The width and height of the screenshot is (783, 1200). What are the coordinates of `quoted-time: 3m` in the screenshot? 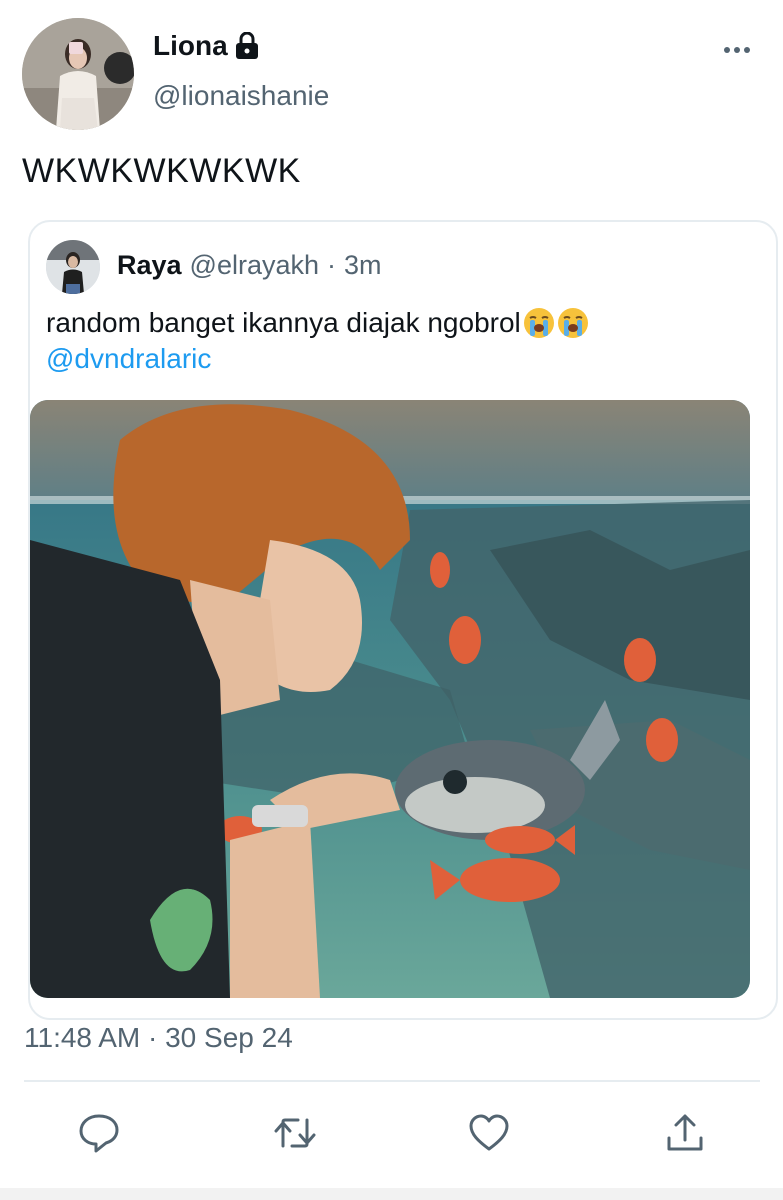 It's located at (363, 265).